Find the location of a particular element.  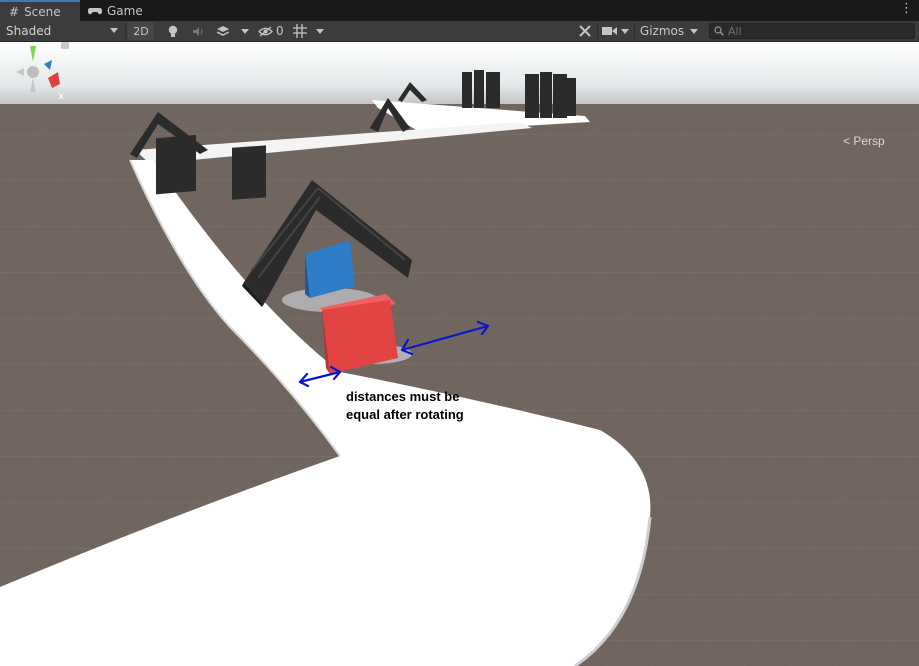

gizmos-dropdown is located at coordinates (694, 31).